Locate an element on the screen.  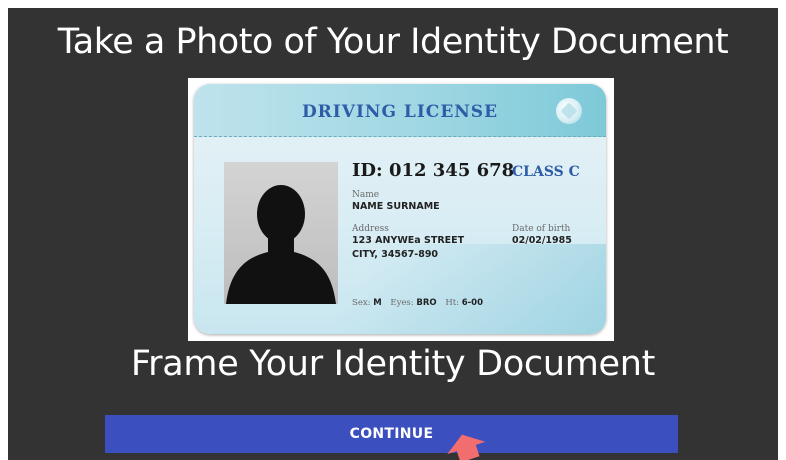
card-header: DRIVING LICENSE is located at coordinates (400, 110).